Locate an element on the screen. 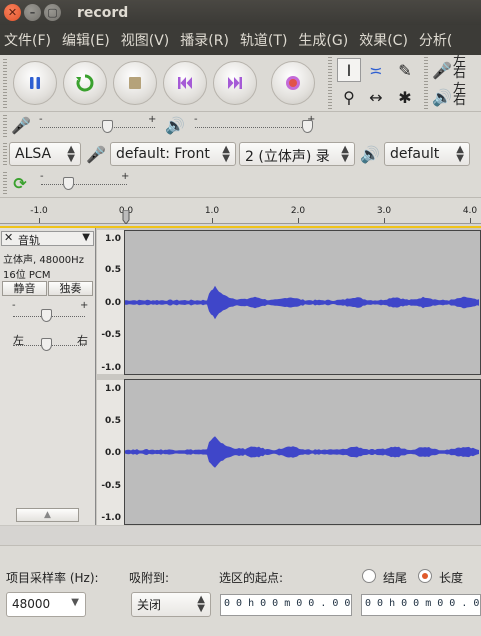 The image size is (481, 636). track-bit-depth-info: 16位 PCM is located at coordinates (27, 275).